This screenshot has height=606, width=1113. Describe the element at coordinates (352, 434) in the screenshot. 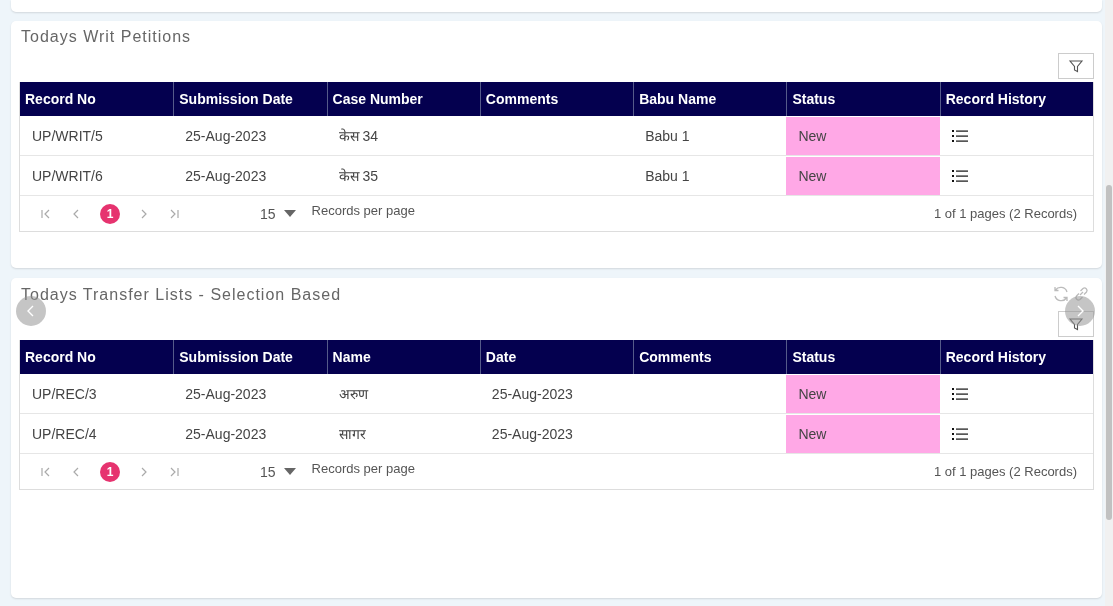

I see `table-cell-text: सागर` at that location.